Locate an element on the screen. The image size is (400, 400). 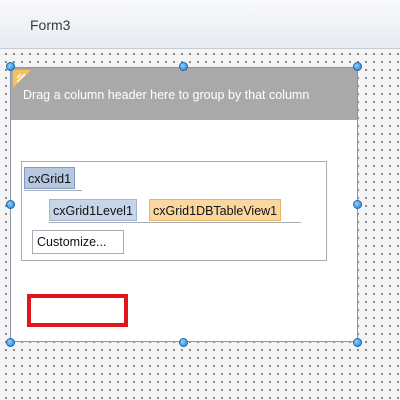
grid-node-divider is located at coordinates (53, 190).